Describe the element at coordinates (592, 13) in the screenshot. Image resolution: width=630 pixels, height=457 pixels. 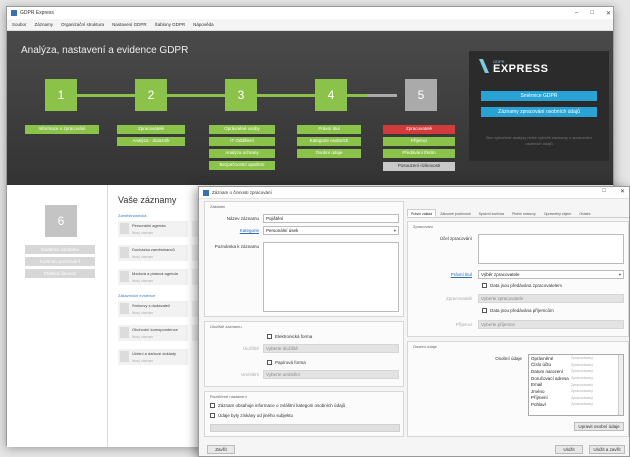
I see `maximize-icon: □` at that location.